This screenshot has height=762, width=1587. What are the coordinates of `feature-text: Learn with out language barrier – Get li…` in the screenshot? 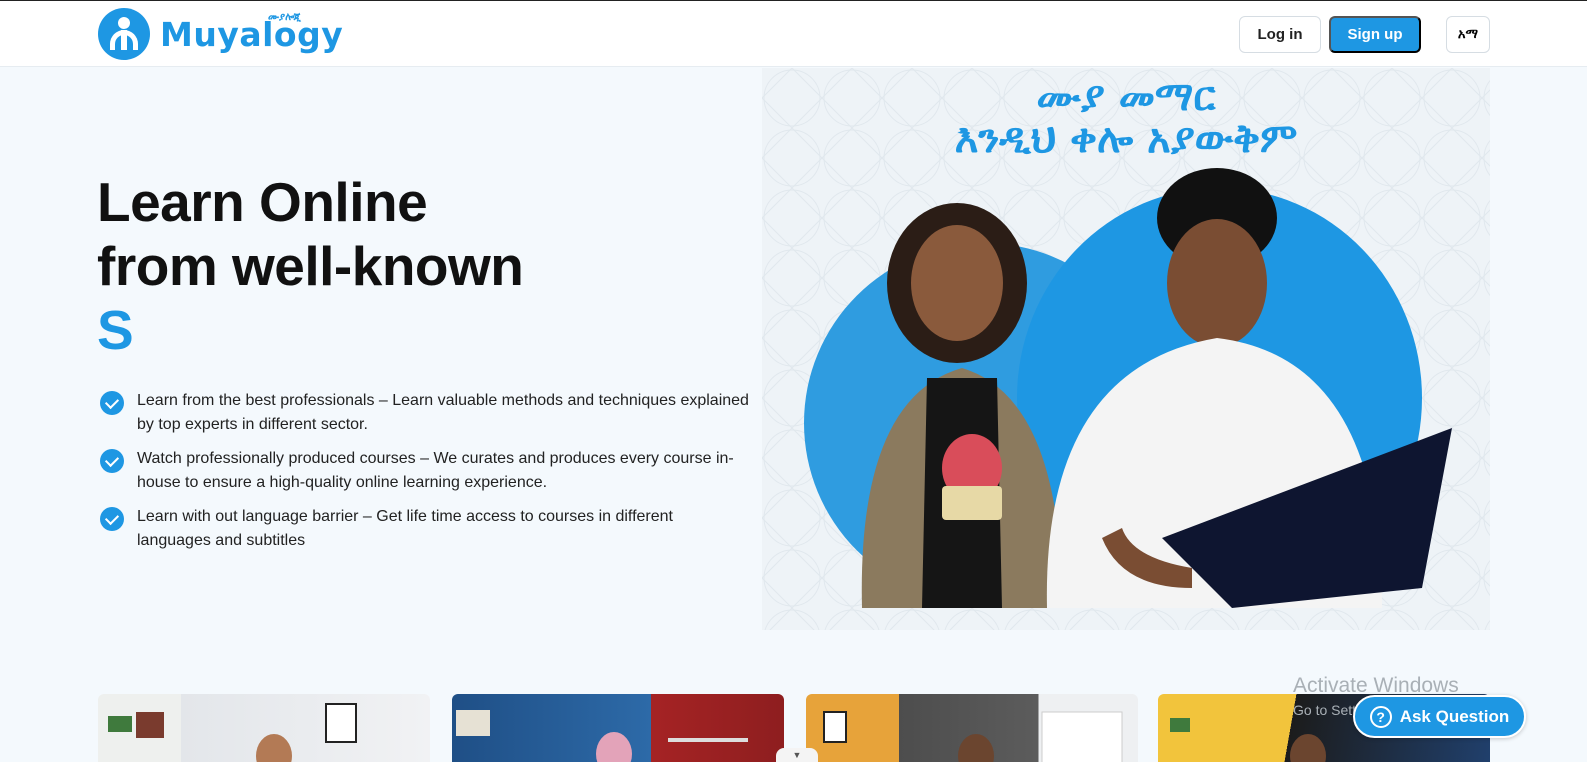 It's located at (405, 528).